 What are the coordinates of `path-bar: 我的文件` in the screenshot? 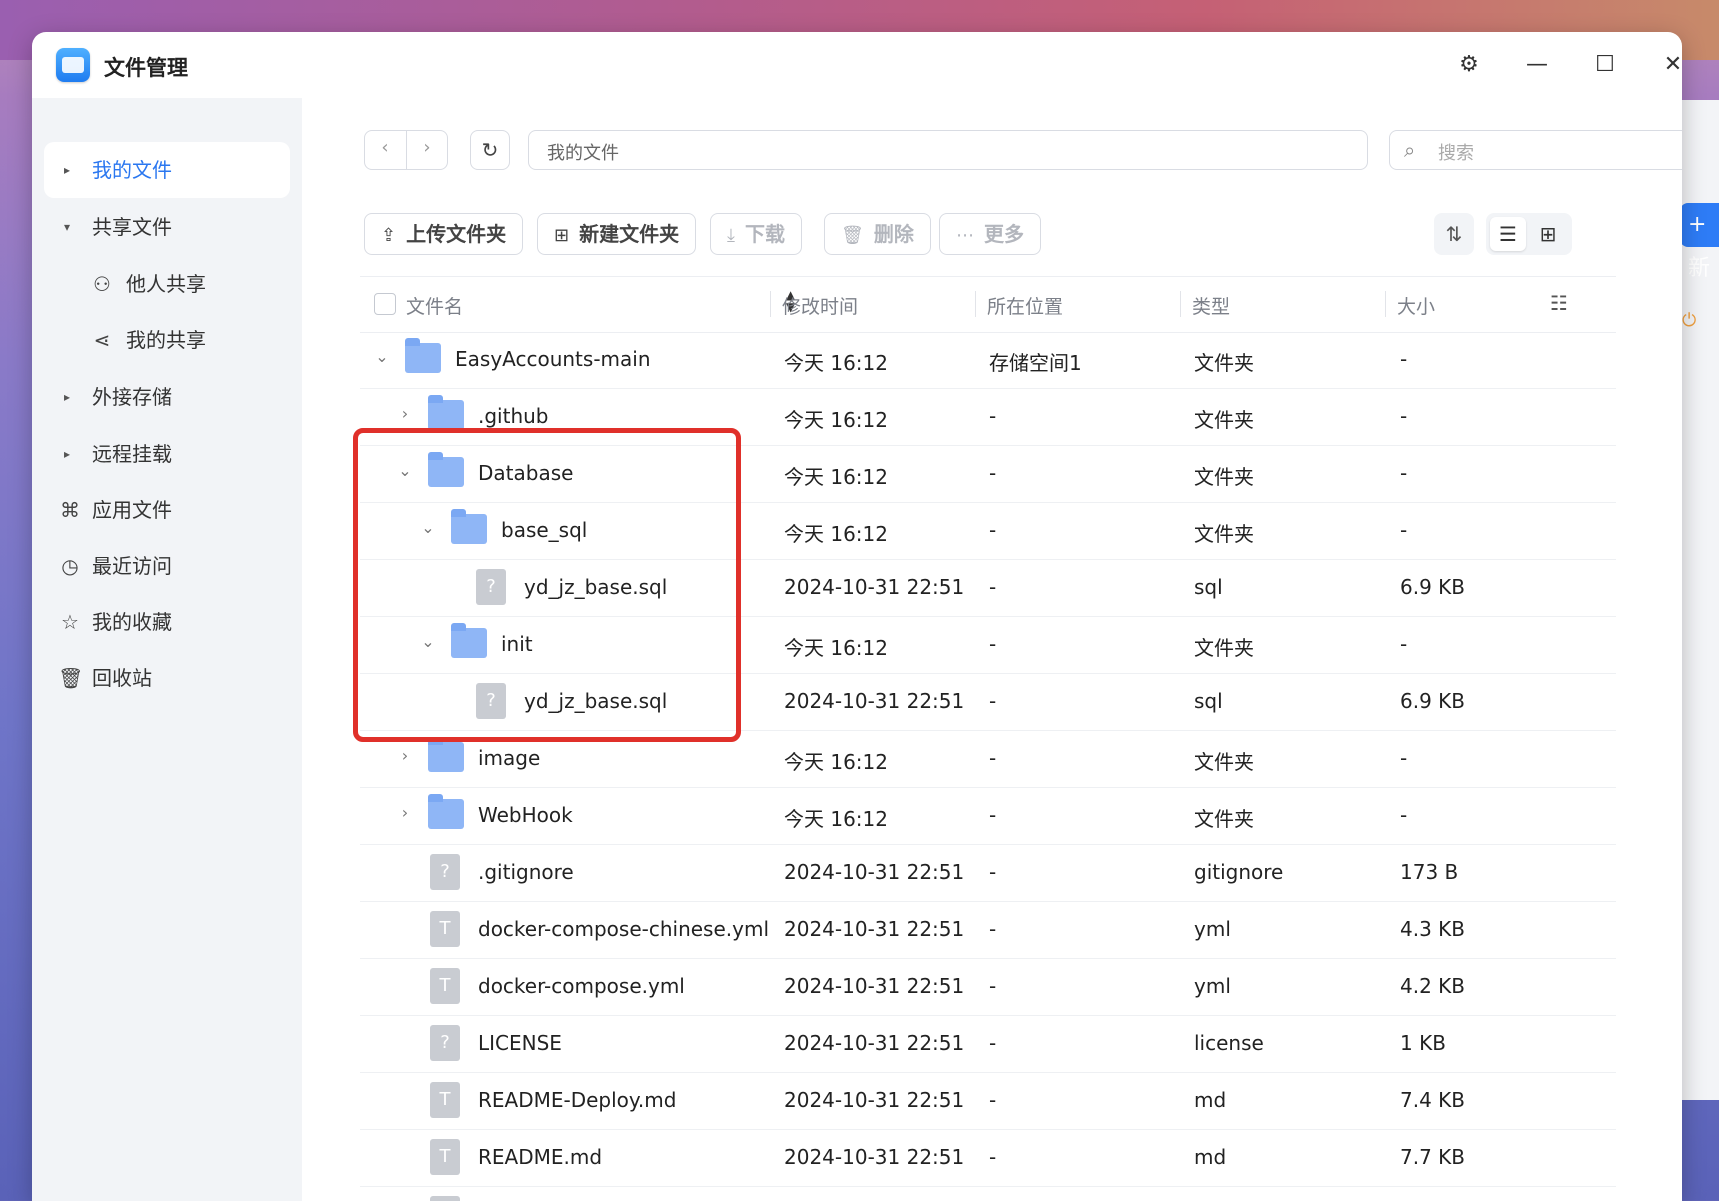 It's located at (948, 150).